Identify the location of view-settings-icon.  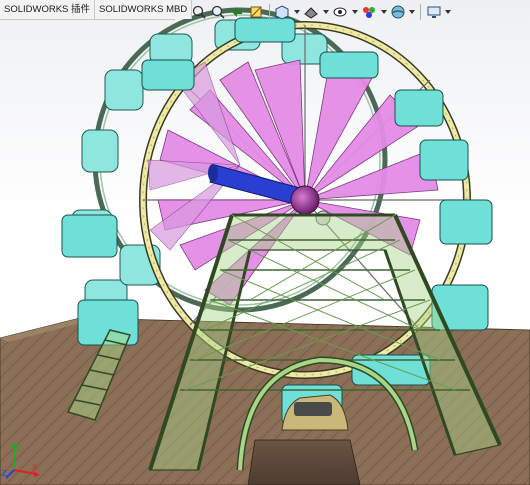
(433, 12).